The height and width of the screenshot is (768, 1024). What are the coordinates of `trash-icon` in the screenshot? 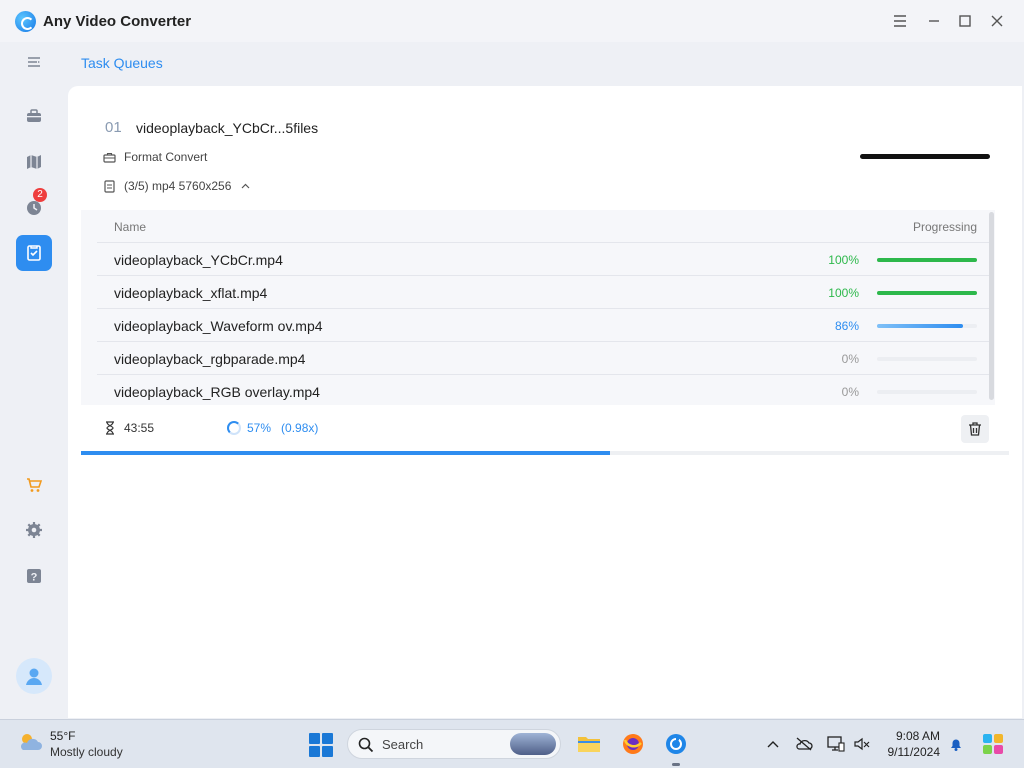 It's located at (975, 429).